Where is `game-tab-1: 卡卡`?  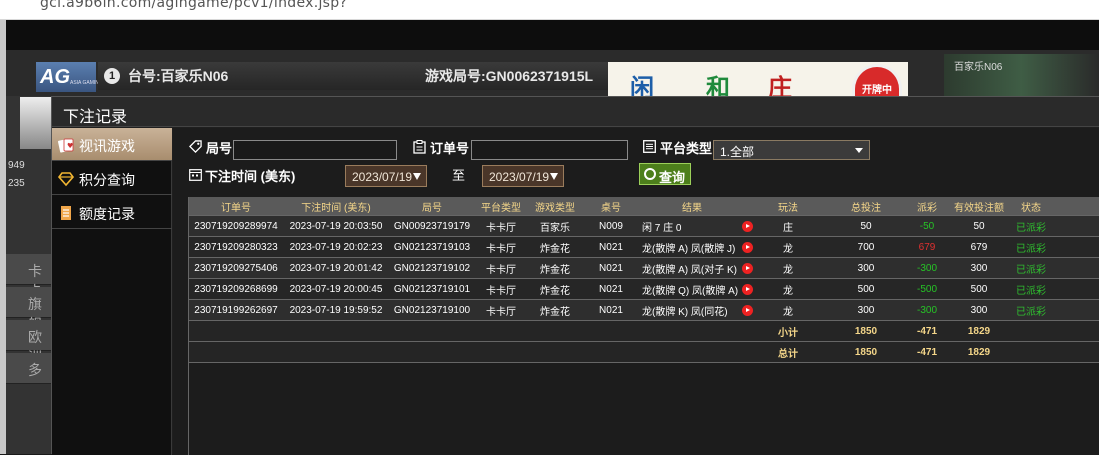
game-tab-1: 卡卡 is located at coordinates (30, 276).